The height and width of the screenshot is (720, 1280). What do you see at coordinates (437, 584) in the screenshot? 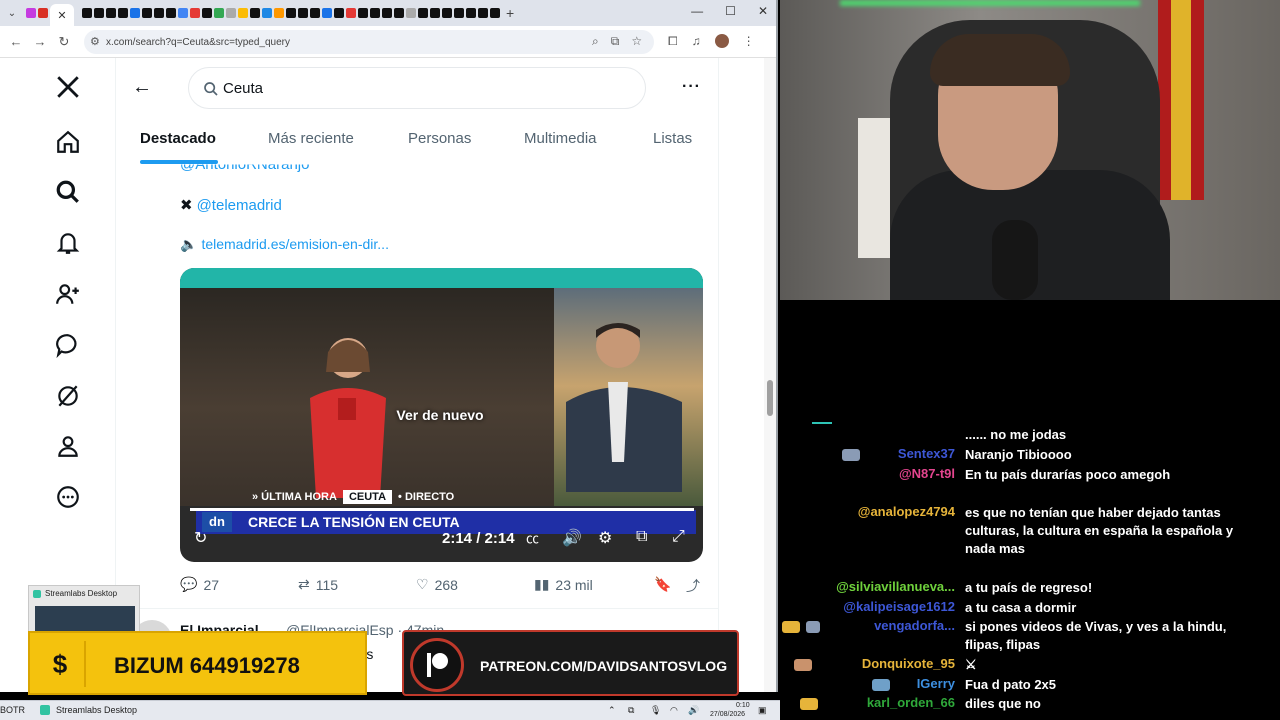
I see `like-button: ♡ 268` at bounding box center [437, 584].